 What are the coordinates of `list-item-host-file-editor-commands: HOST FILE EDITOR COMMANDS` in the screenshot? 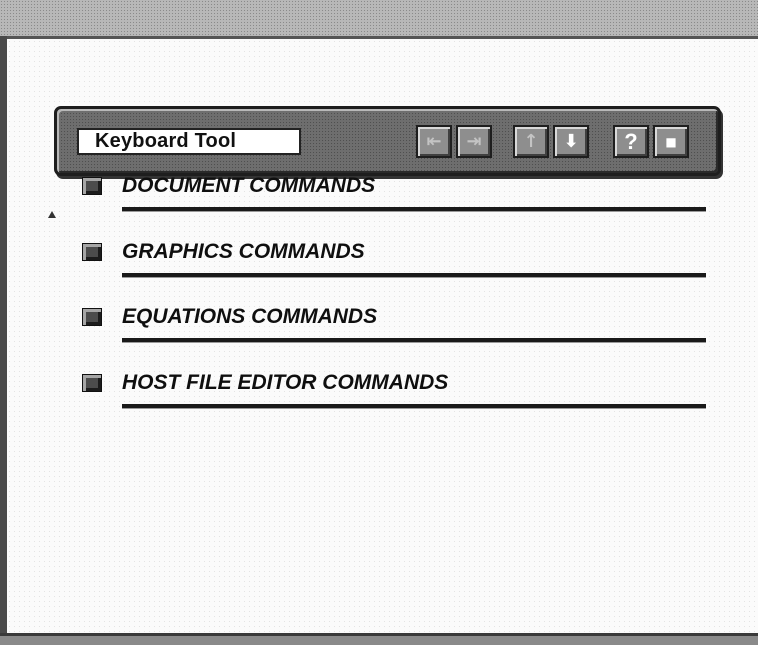 It's located at (396, 393).